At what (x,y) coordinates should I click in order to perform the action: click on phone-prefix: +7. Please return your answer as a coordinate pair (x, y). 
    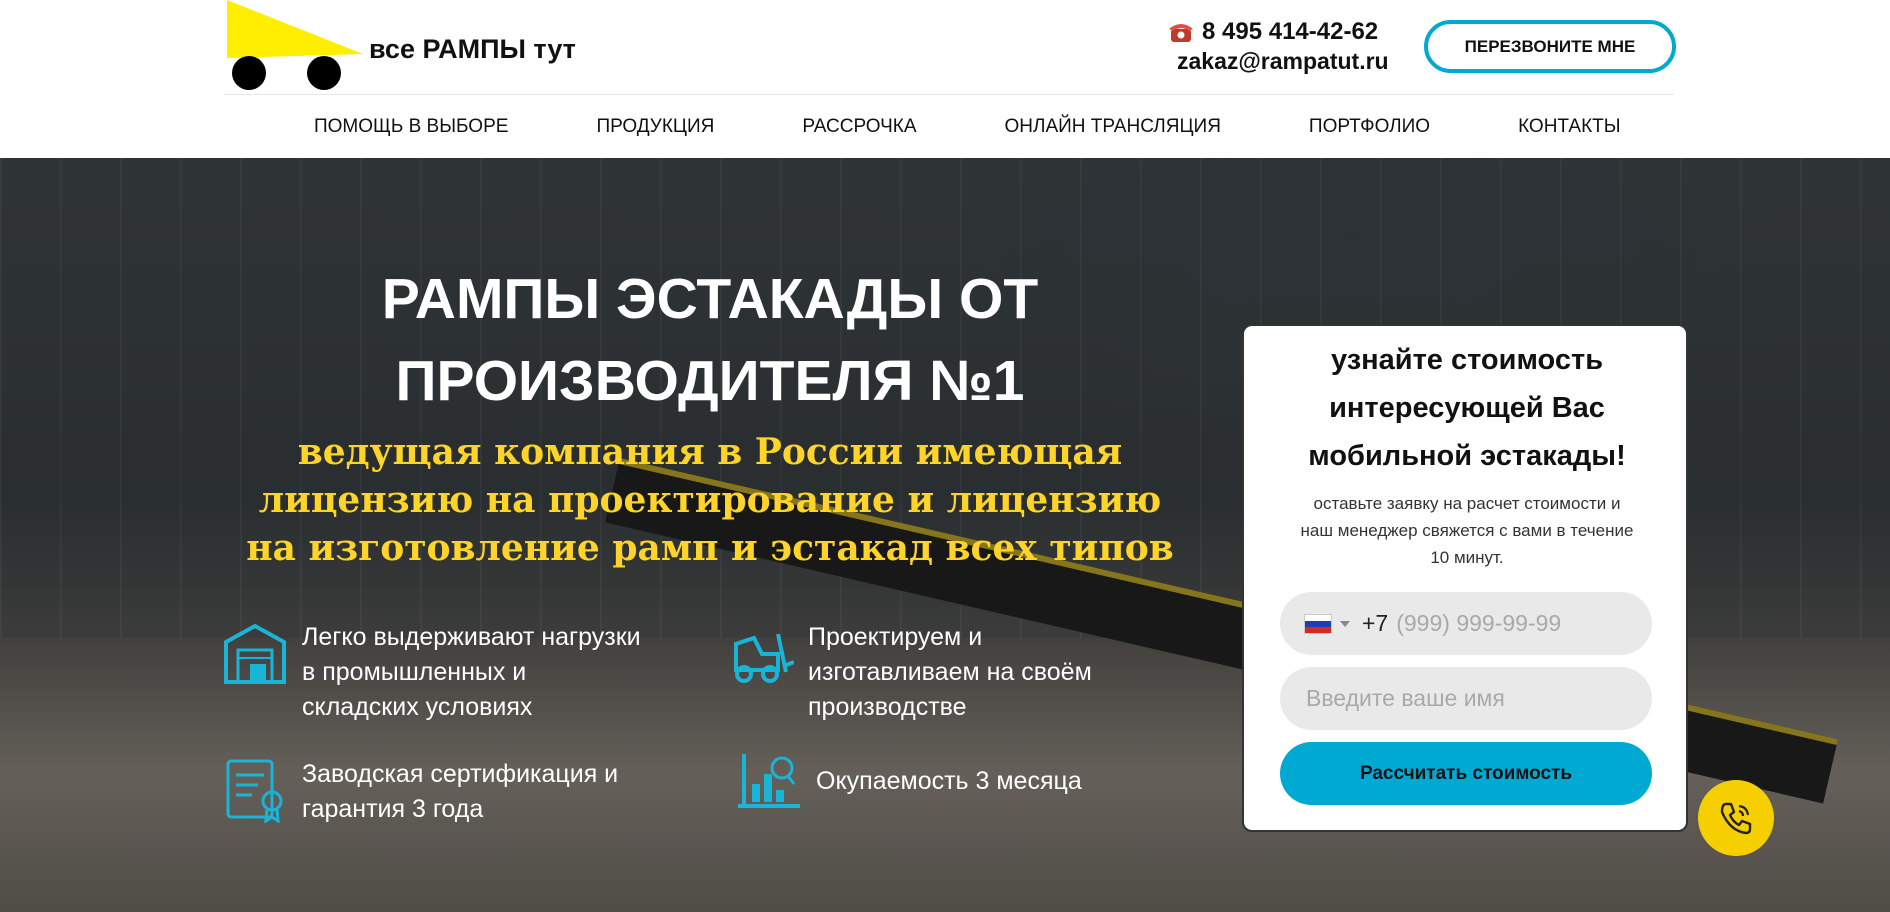
    Looking at the image, I should click on (1375, 623).